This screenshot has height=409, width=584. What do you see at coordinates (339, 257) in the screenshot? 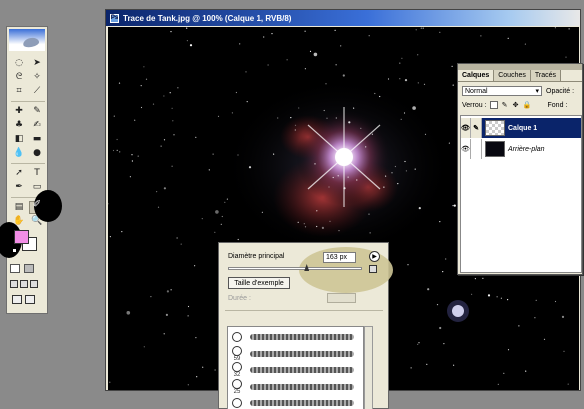
I see `diameter-input: 163 px` at bounding box center [339, 257].